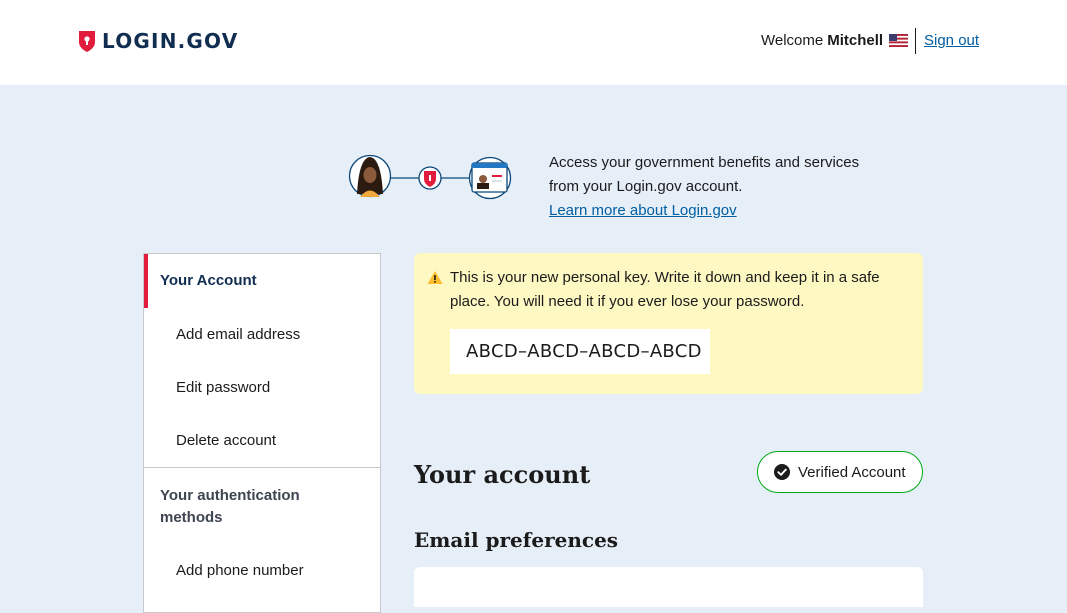 Image resolution: width=1067 pixels, height=613 pixels. What do you see at coordinates (223, 387) in the screenshot?
I see `sidenav-item-edit-password: Edit password` at bounding box center [223, 387].